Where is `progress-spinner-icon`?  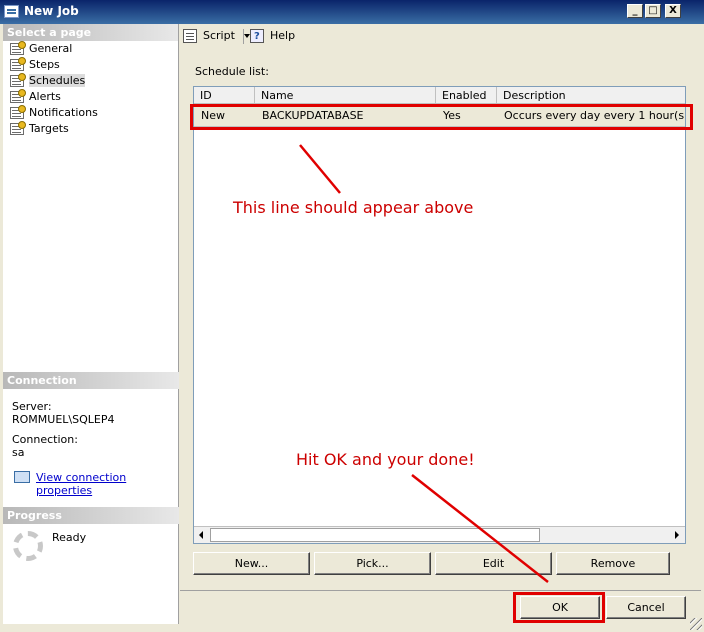
progress-spinner-icon is located at coordinates (28, 546).